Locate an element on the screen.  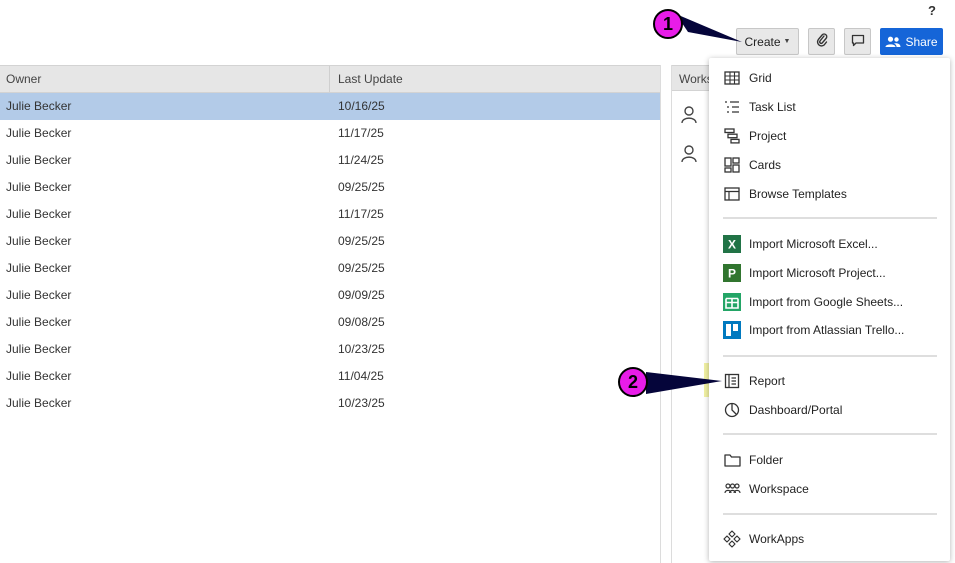
create-button: Create ▼ is located at coordinates (767, 41).